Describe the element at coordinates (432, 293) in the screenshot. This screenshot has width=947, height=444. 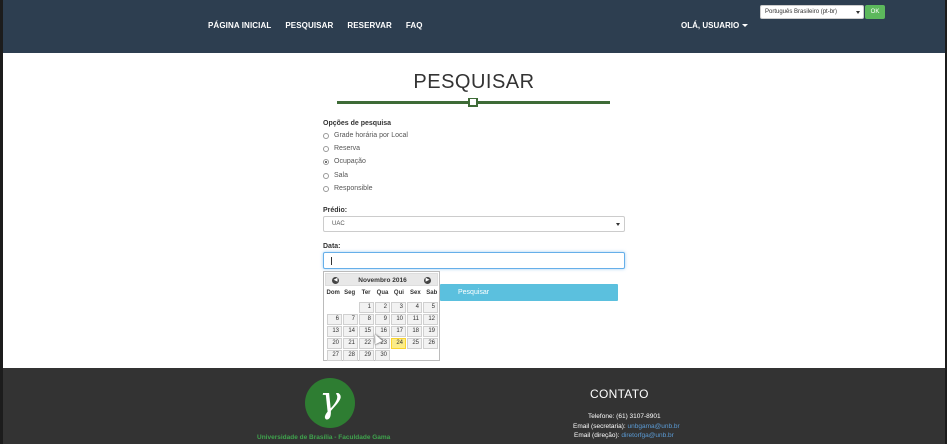
I see `weekday-label: Sab` at that location.